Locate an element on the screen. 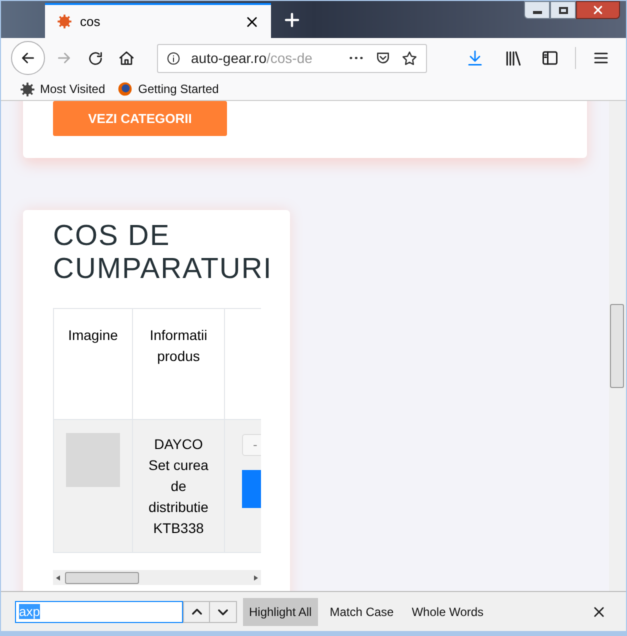  maximize-button is located at coordinates (563, 10).